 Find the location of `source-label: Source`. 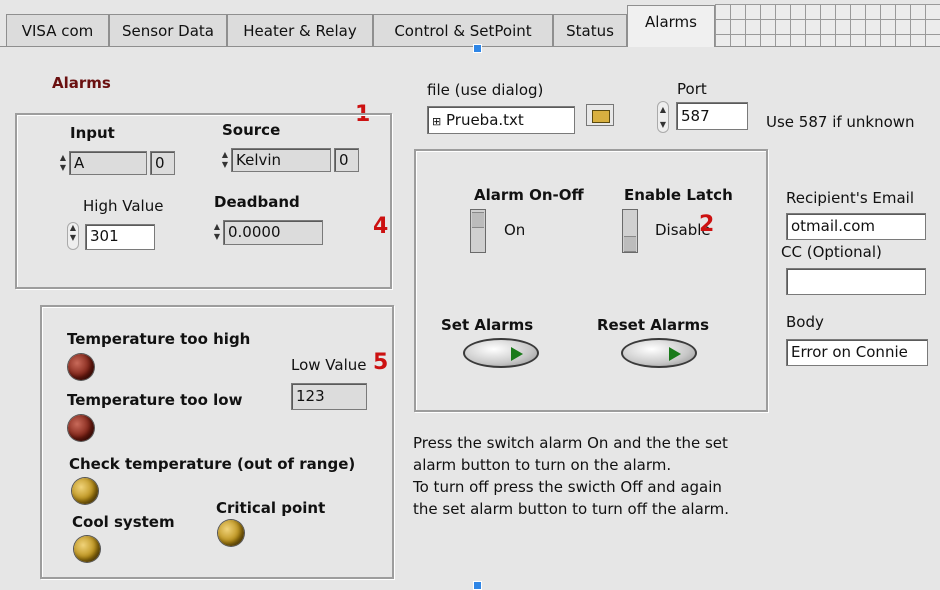

source-label: Source is located at coordinates (251, 130).